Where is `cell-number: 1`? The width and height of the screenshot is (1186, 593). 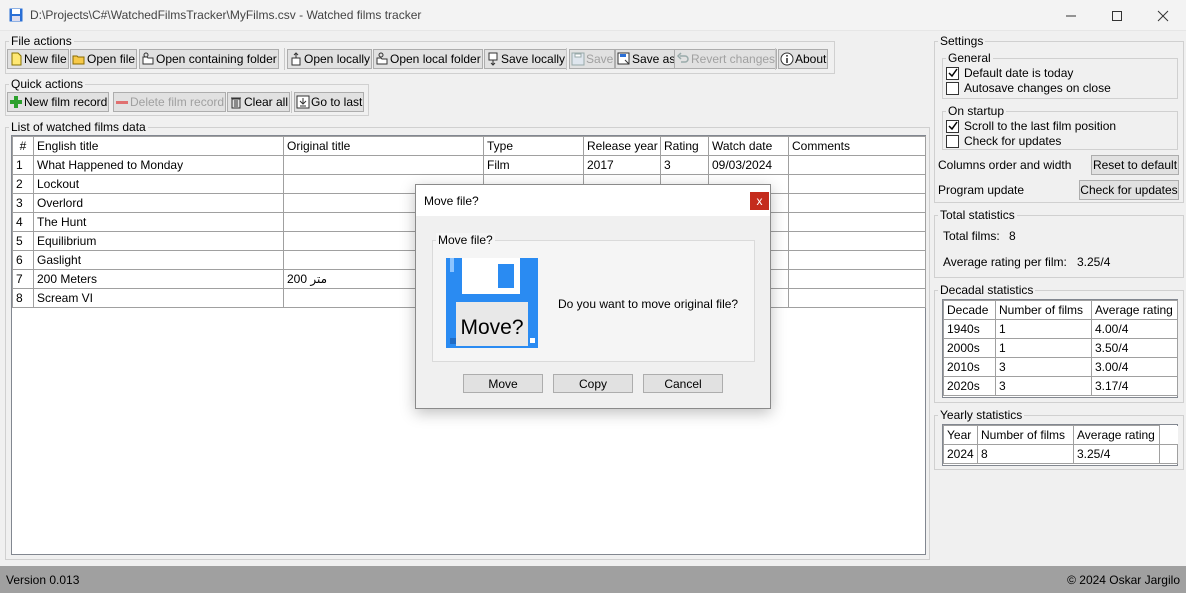
cell-number: 1 is located at coordinates (23, 165).